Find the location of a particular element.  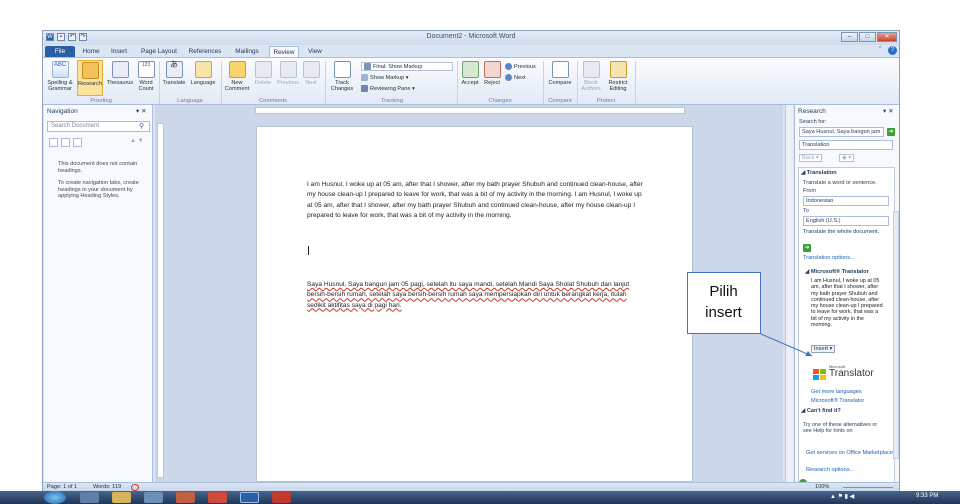

from-label: From is located at coordinates (810, 191).